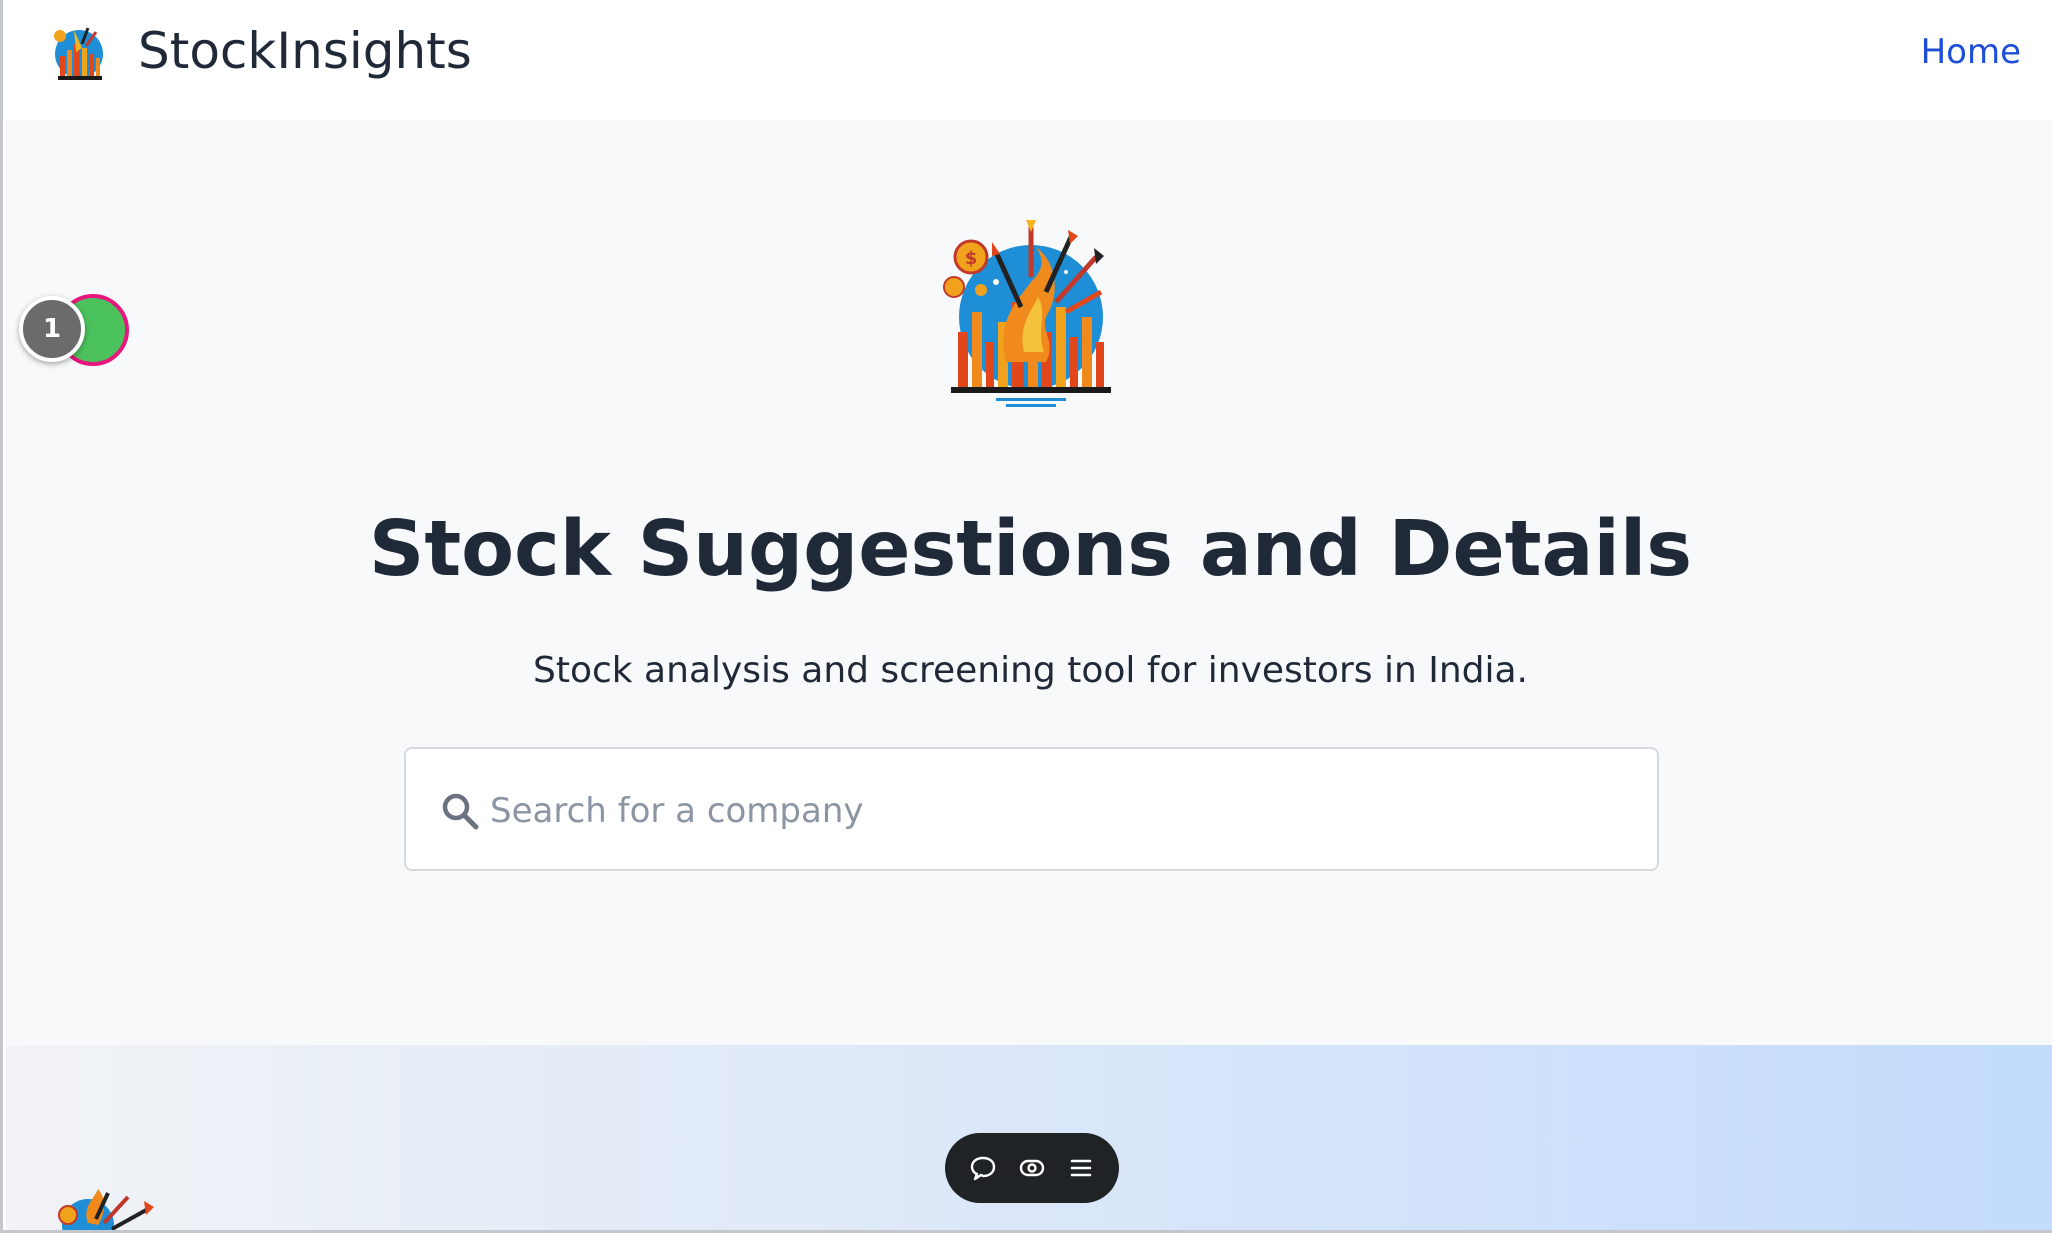 The width and height of the screenshot is (2052, 1233). I want to click on floating-notification-badge: 1, so click(74, 330).